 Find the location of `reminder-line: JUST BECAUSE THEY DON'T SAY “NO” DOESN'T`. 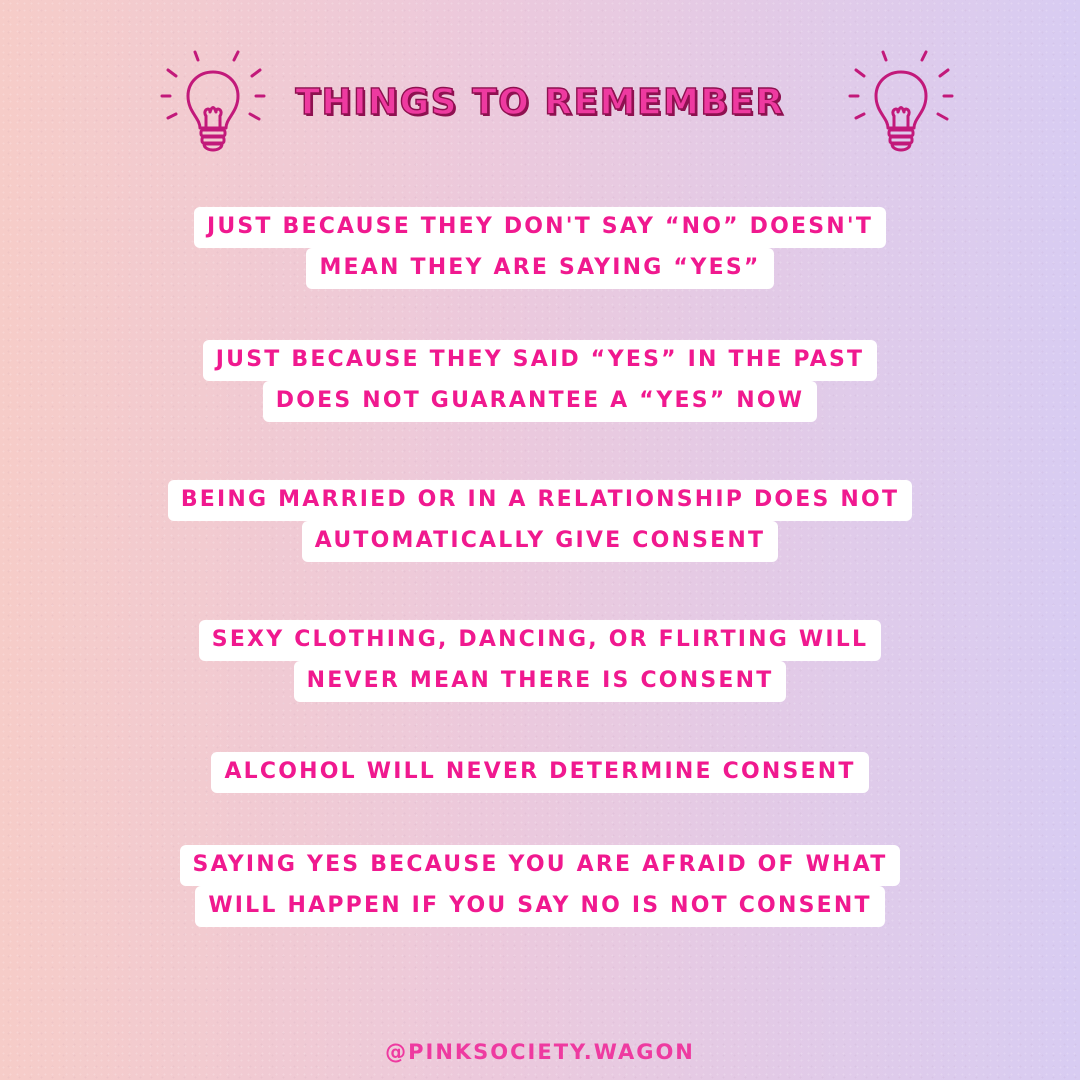

reminder-line: JUST BECAUSE THEY DON'T SAY “NO” DOESN'T is located at coordinates (540, 227).